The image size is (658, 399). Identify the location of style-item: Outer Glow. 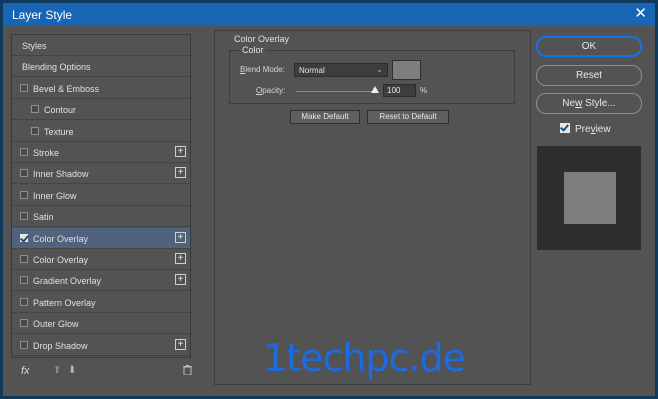
(101, 324).